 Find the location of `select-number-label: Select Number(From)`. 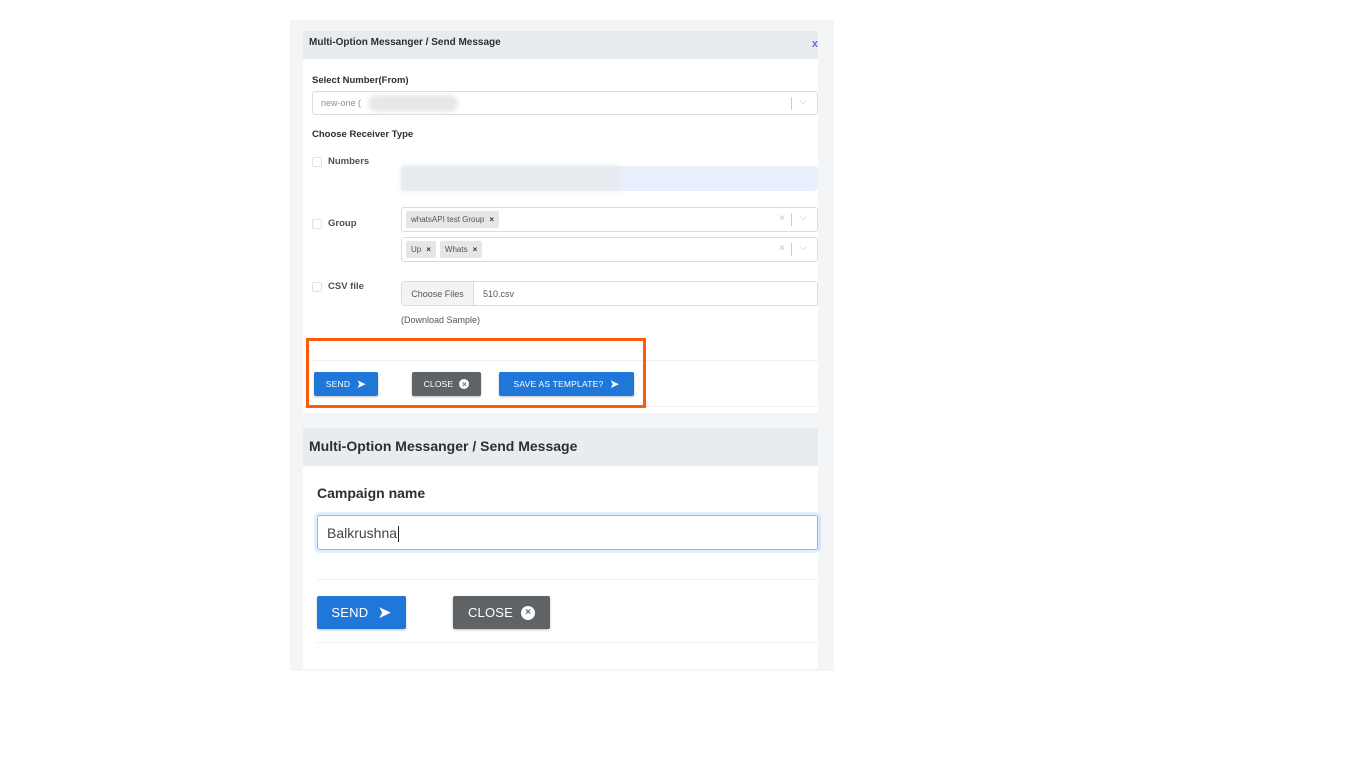

select-number-label: Select Number(From) is located at coordinates (360, 80).